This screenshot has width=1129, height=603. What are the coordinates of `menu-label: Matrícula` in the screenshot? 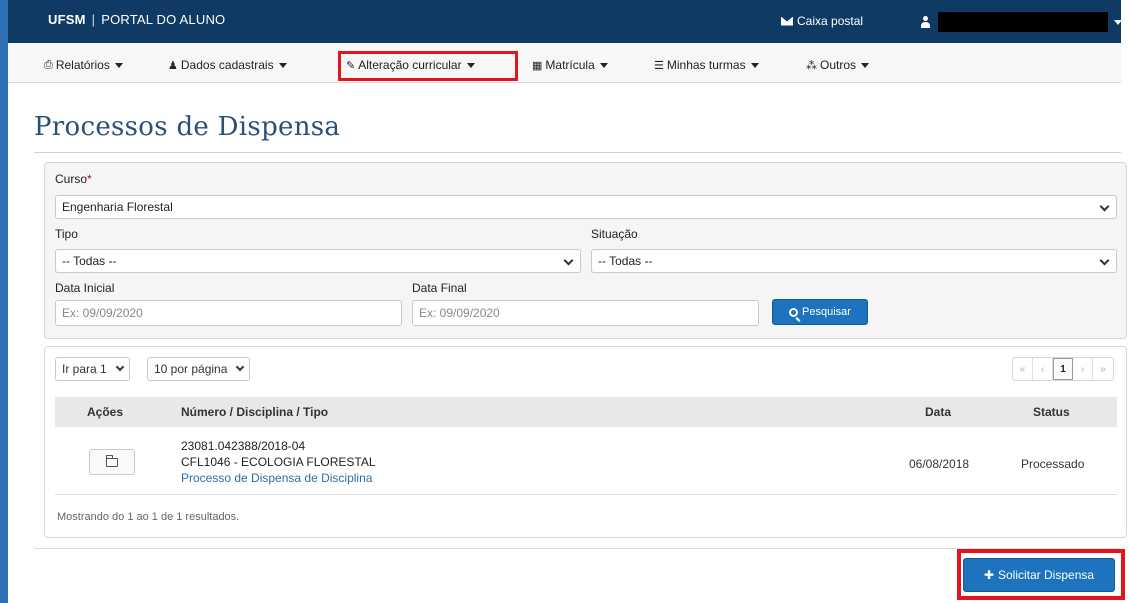 It's located at (570, 65).